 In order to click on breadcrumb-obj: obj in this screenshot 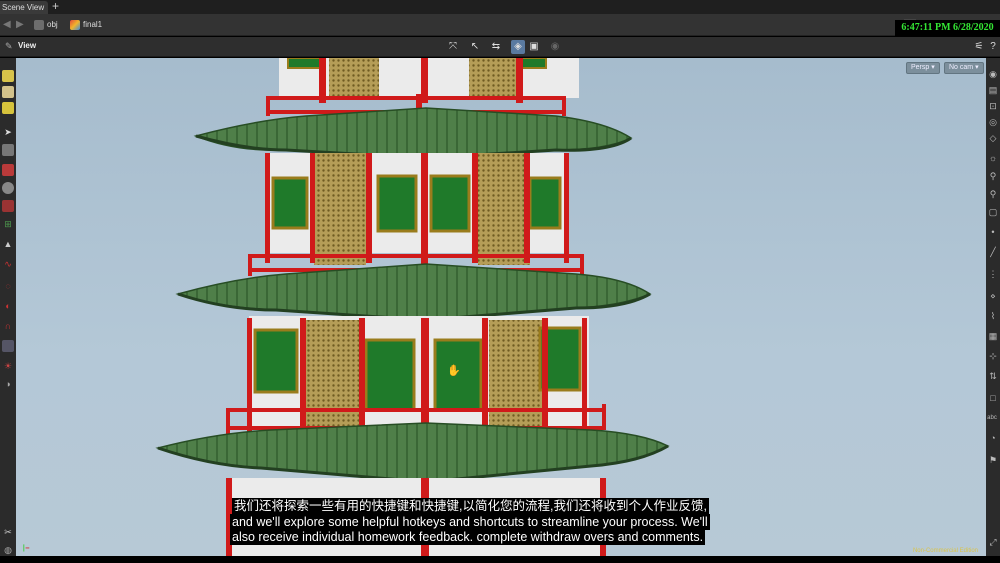, I will do `click(46, 25)`.